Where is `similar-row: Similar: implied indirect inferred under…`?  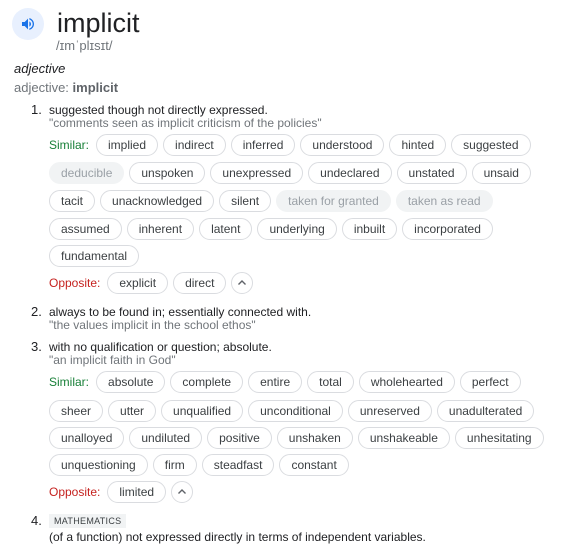
similar-row: Similar: implied indirect inferred under… is located at coordinates (292, 145).